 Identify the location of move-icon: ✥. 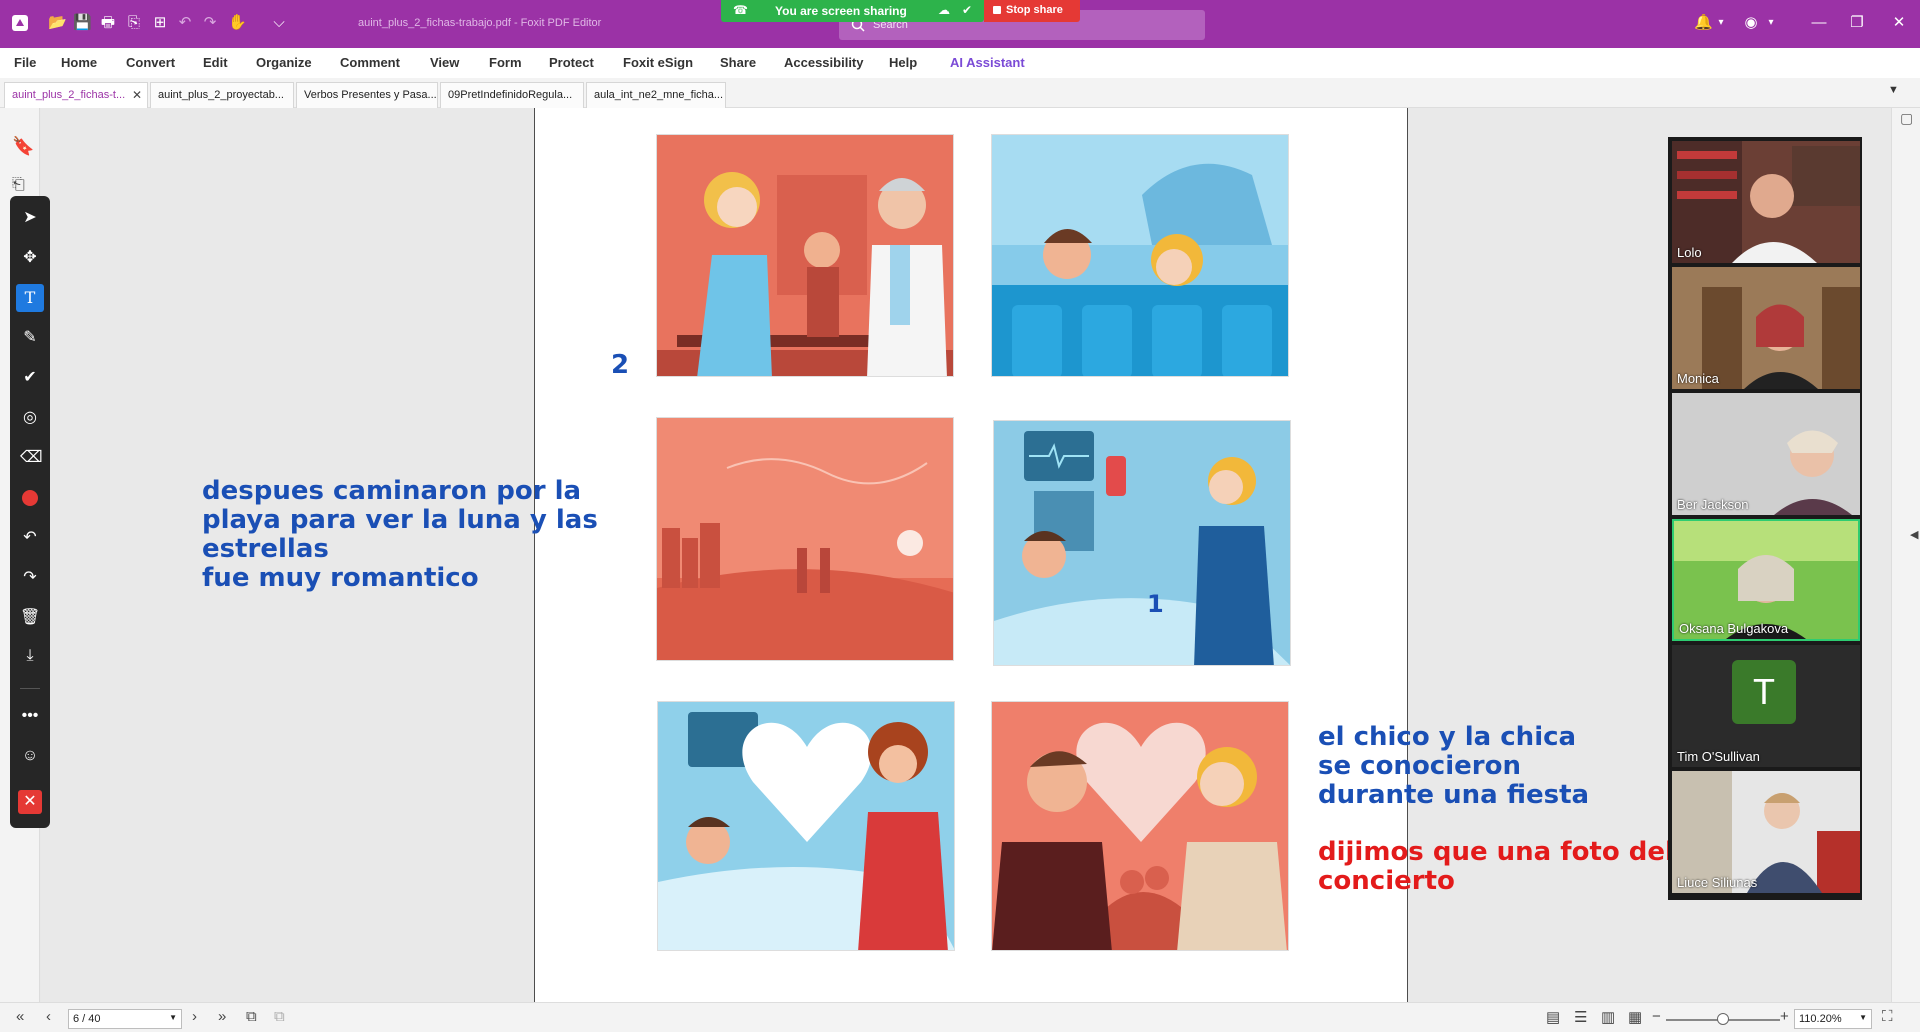
(30, 258).